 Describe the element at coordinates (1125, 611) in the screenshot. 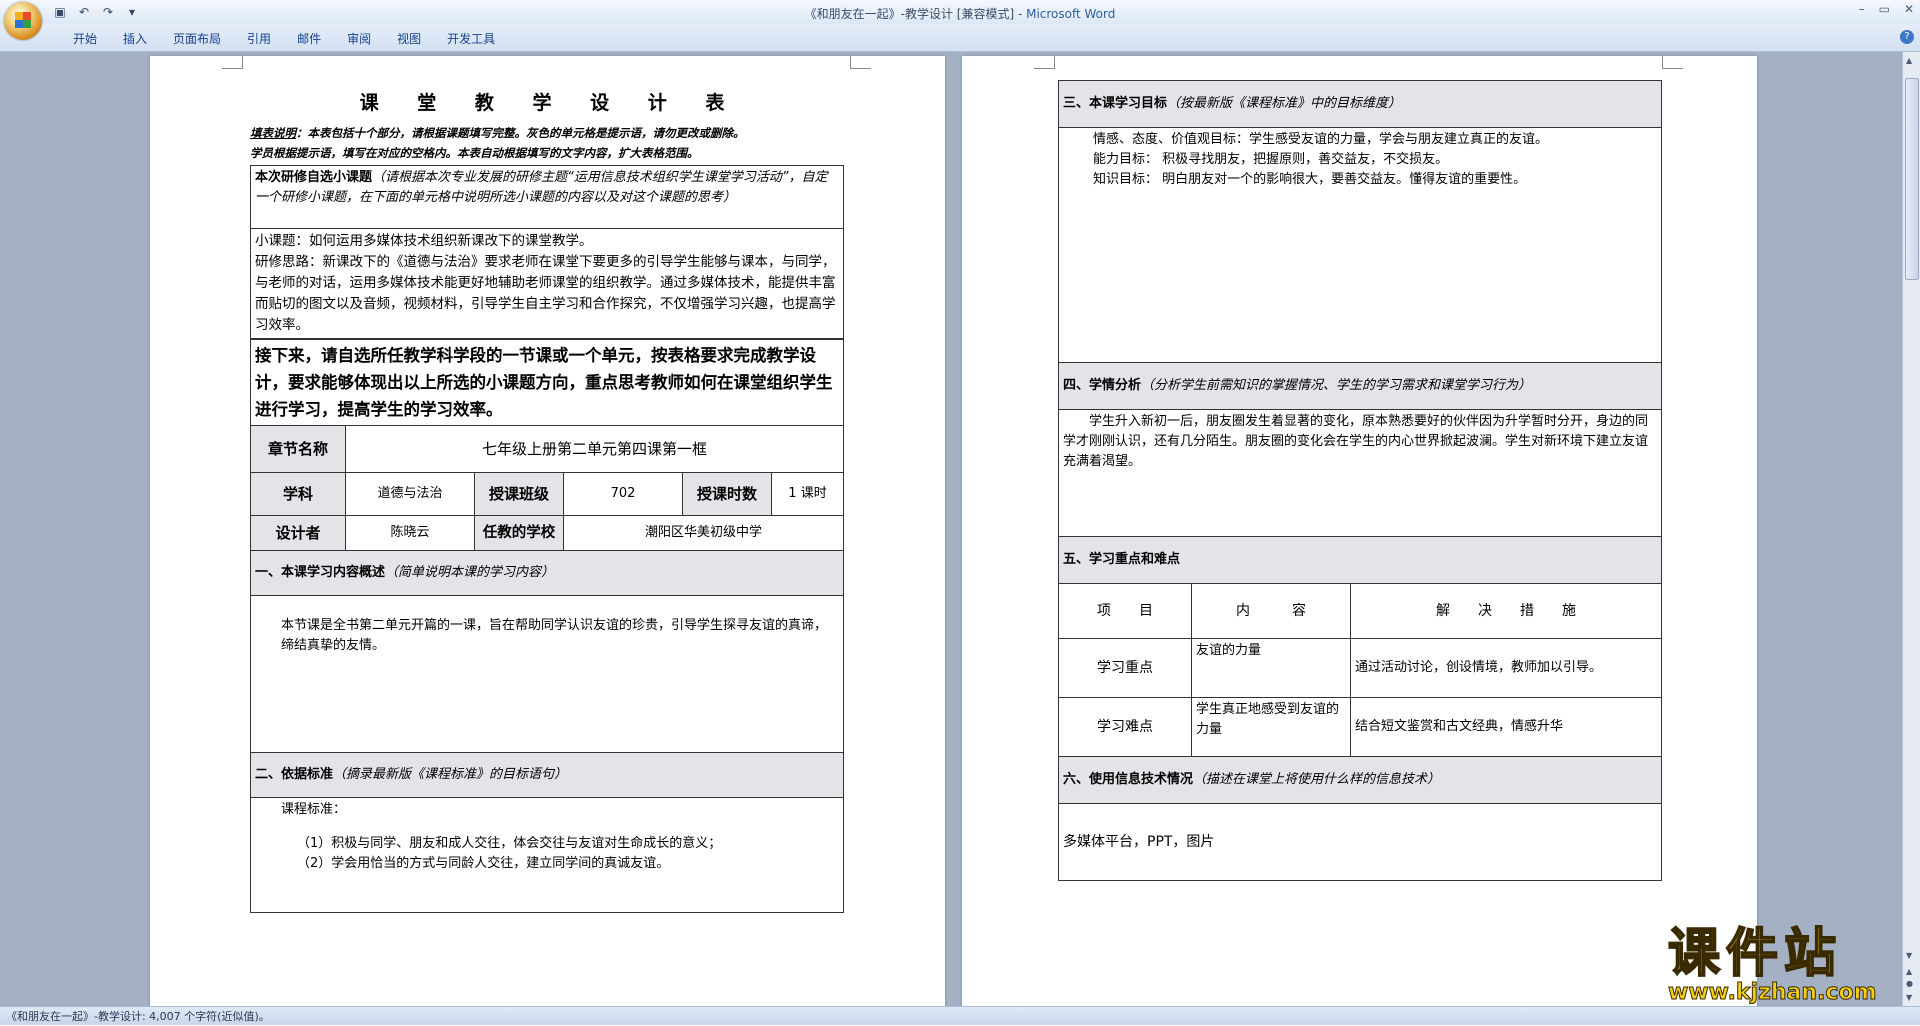

I see `col-item-header: 项 目` at that location.